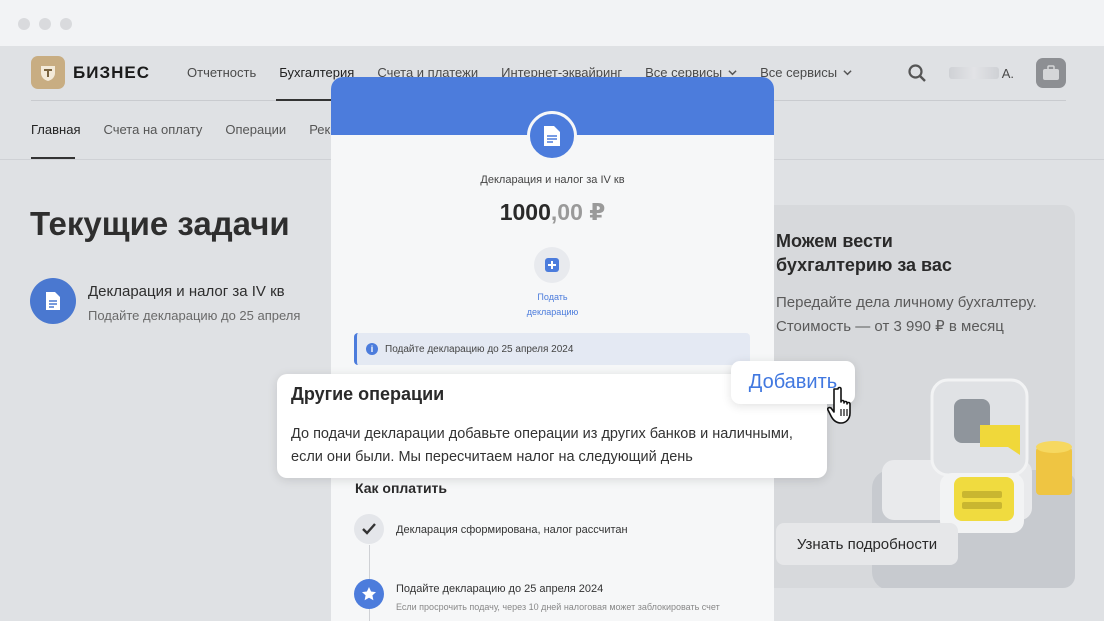  What do you see at coordinates (24, 24) in the screenshot?
I see `window-close-dot` at bounding box center [24, 24].